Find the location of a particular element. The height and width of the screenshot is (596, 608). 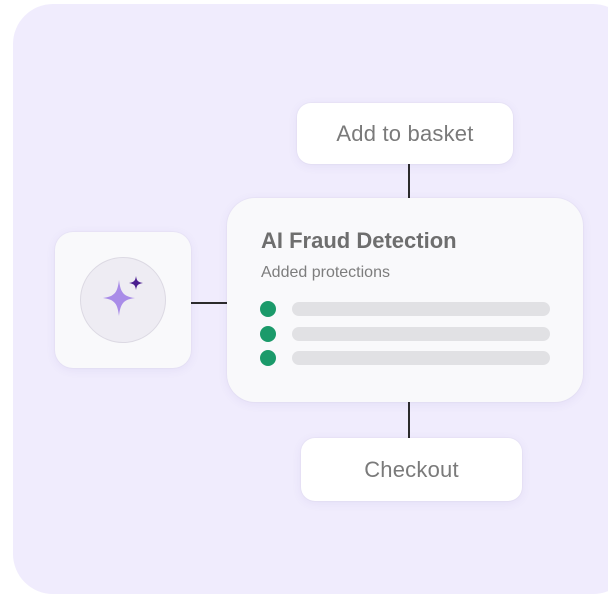

checkout-label: Checkout is located at coordinates (411, 469).